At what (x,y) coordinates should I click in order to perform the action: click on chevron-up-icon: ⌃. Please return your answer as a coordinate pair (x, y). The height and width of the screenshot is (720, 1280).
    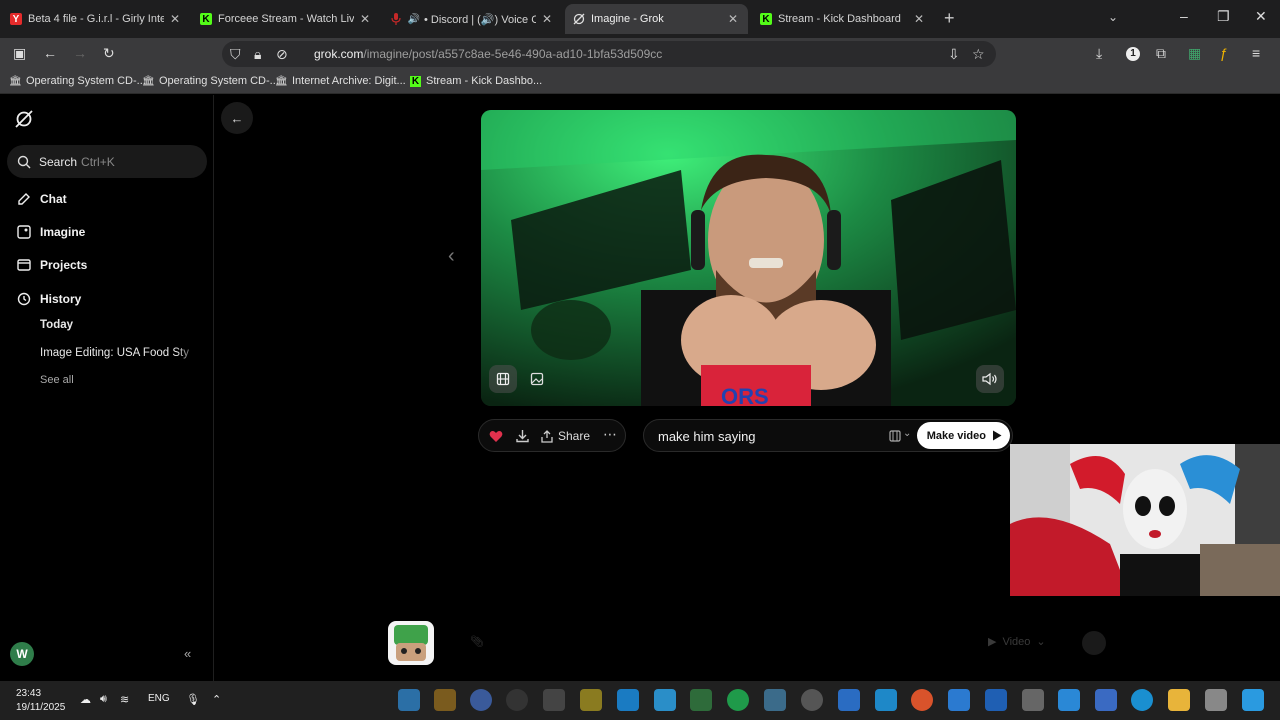
    Looking at the image, I should click on (216, 699).